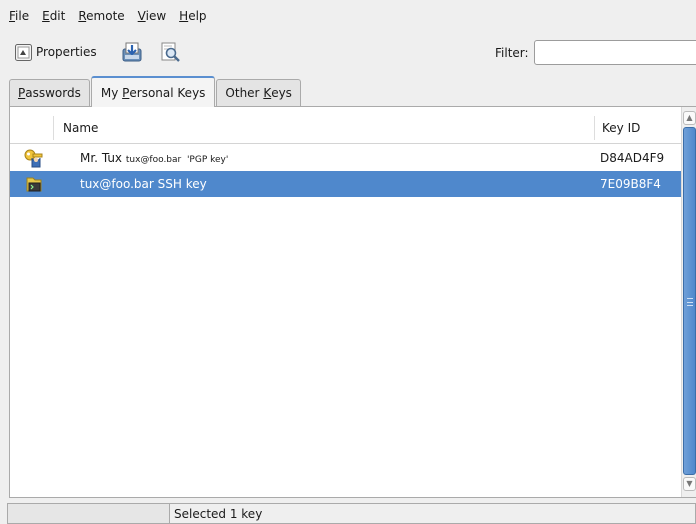 The image size is (696, 524). Describe the element at coordinates (621, 128) in the screenshot. I see `column-keyid-header: Key ID` at that location.